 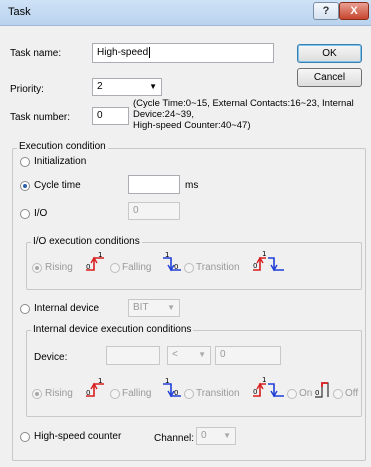 What do you see at coordinates (19, 12) in the screenshot?
I see `window-title: Task` at bounding box center [19, 12].